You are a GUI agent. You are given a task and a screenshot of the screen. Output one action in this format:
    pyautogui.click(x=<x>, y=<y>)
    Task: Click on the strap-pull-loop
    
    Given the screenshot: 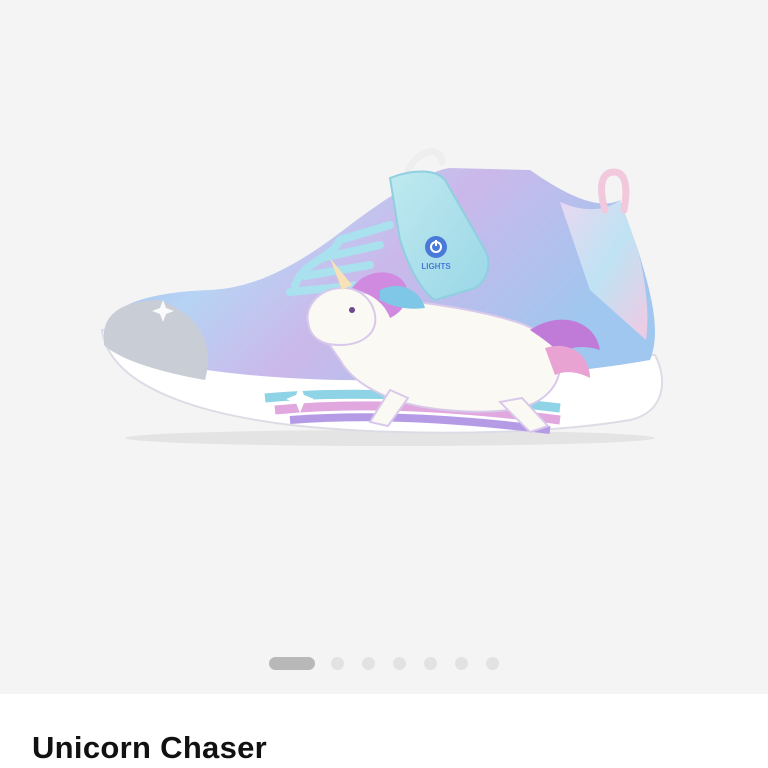 What is the action you would take?
    pyautogui.click(x=425, y=161)
    